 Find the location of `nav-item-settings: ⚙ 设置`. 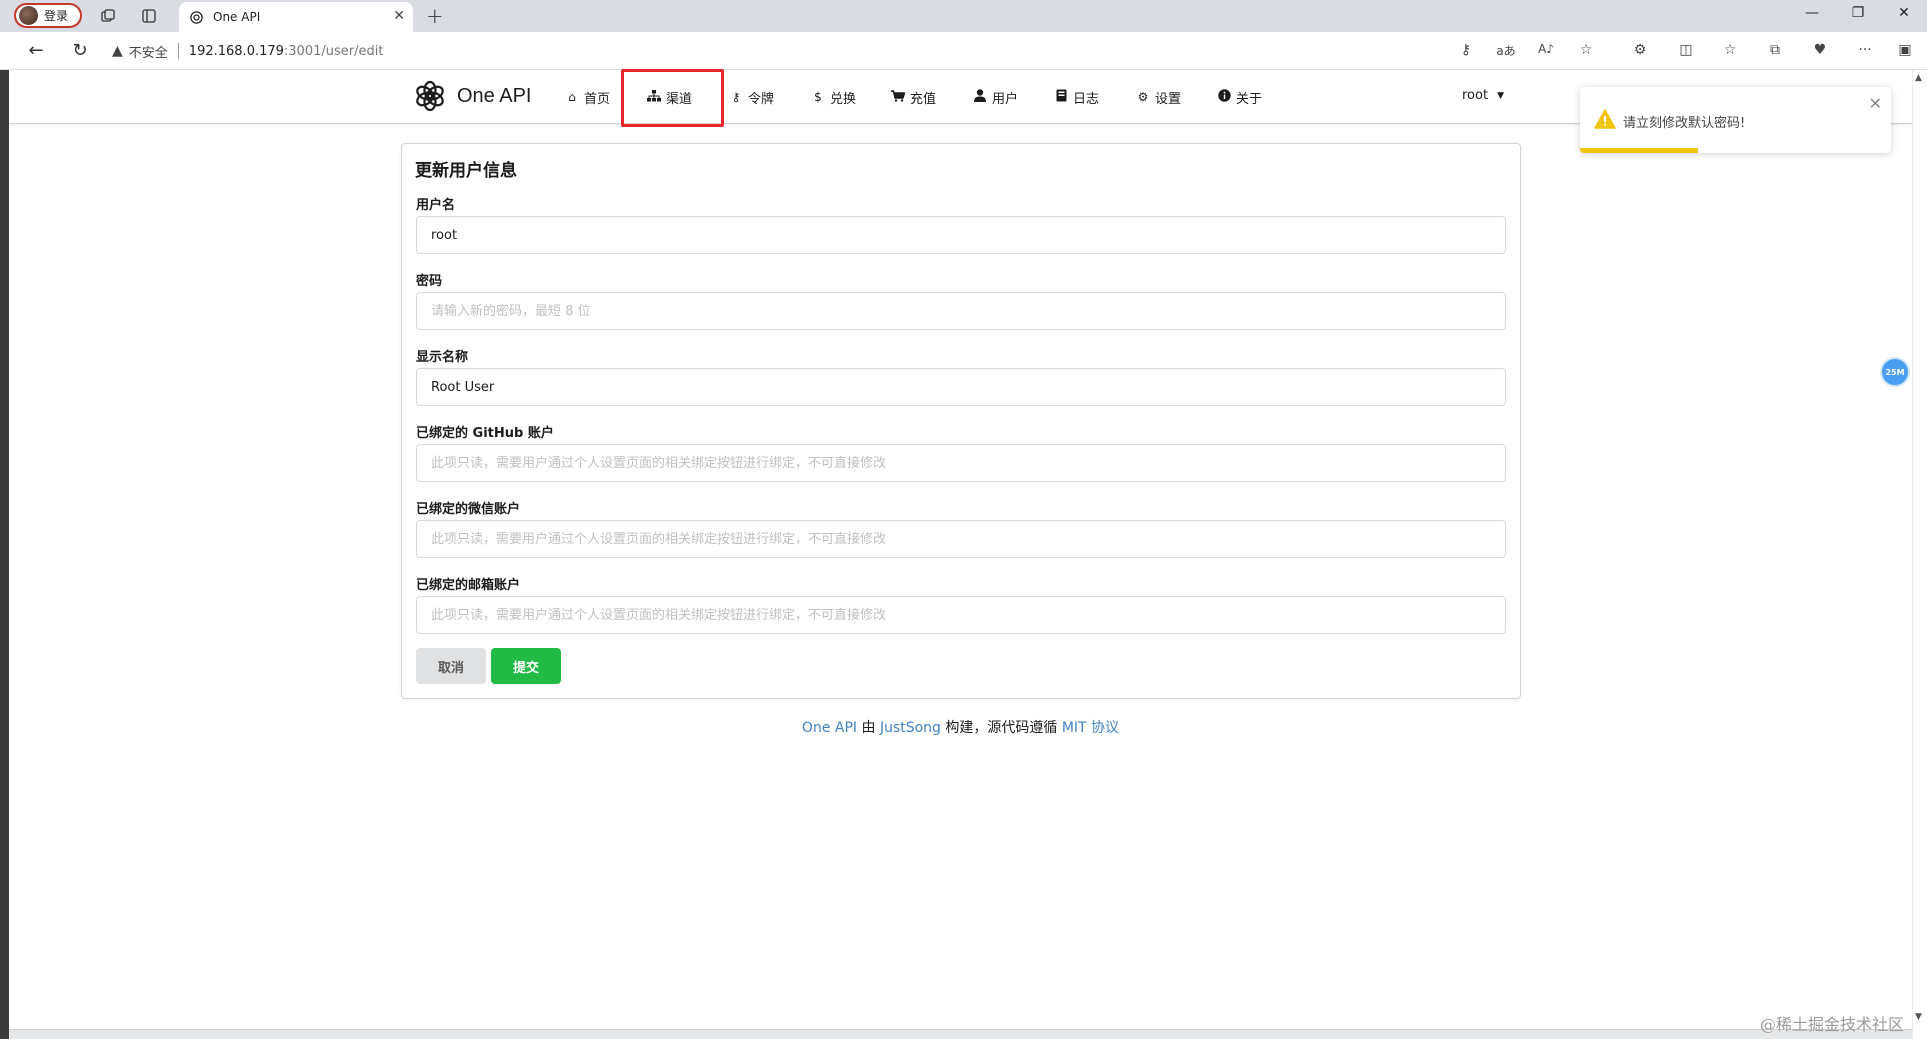

nav-item-settings: ⚙ 设置 is located at coordinates (1159, 97).